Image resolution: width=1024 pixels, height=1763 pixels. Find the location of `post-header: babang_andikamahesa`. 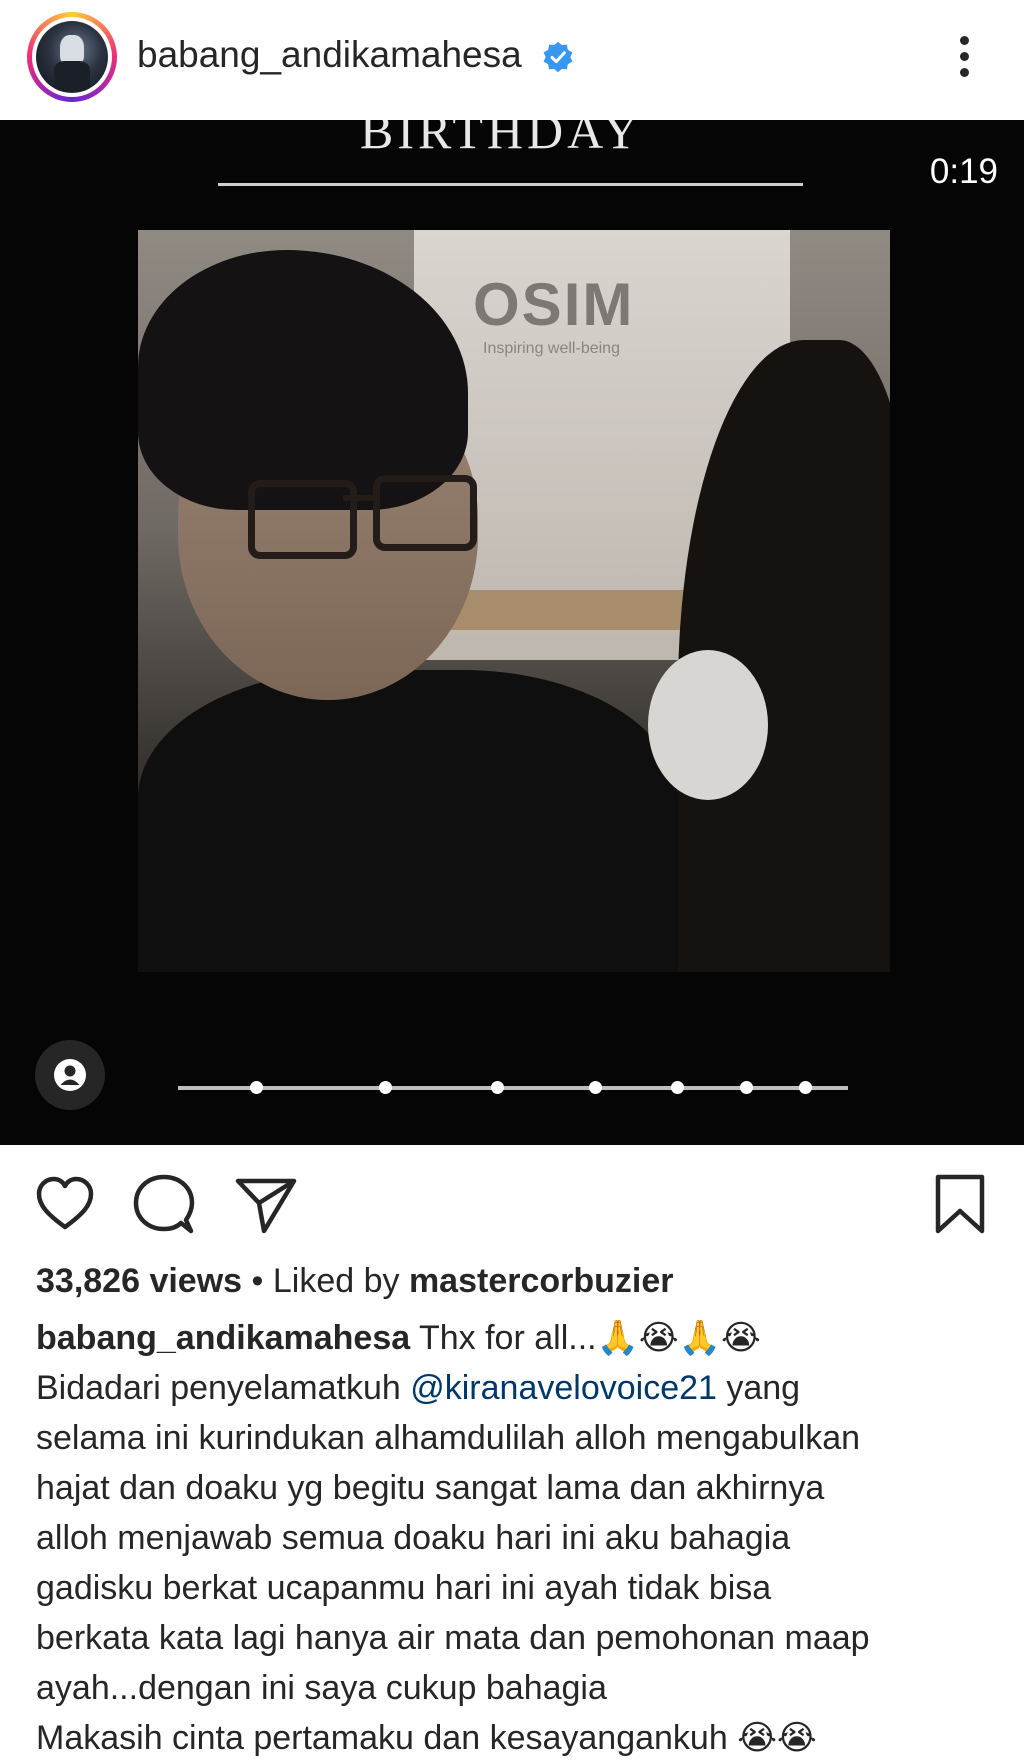

post-header: babang_andikamahesa is located at coordinates (512, 60).